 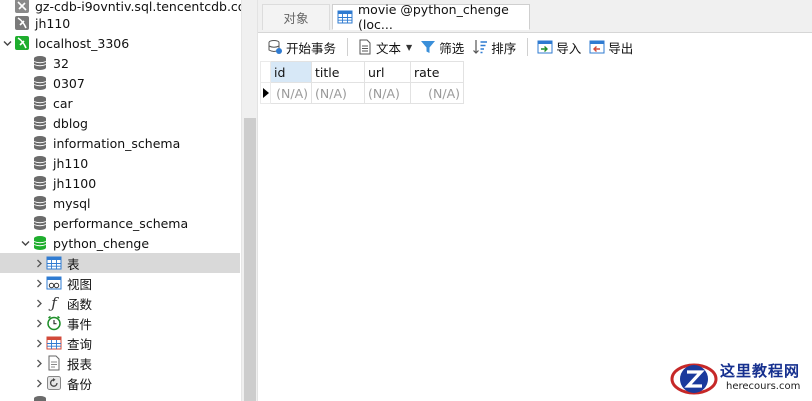 What do you see at coordinates (120, 43) in the screenshot?
I see `tree-item-localhost-3306: localhost_3306` at bounding box center [120, 43].